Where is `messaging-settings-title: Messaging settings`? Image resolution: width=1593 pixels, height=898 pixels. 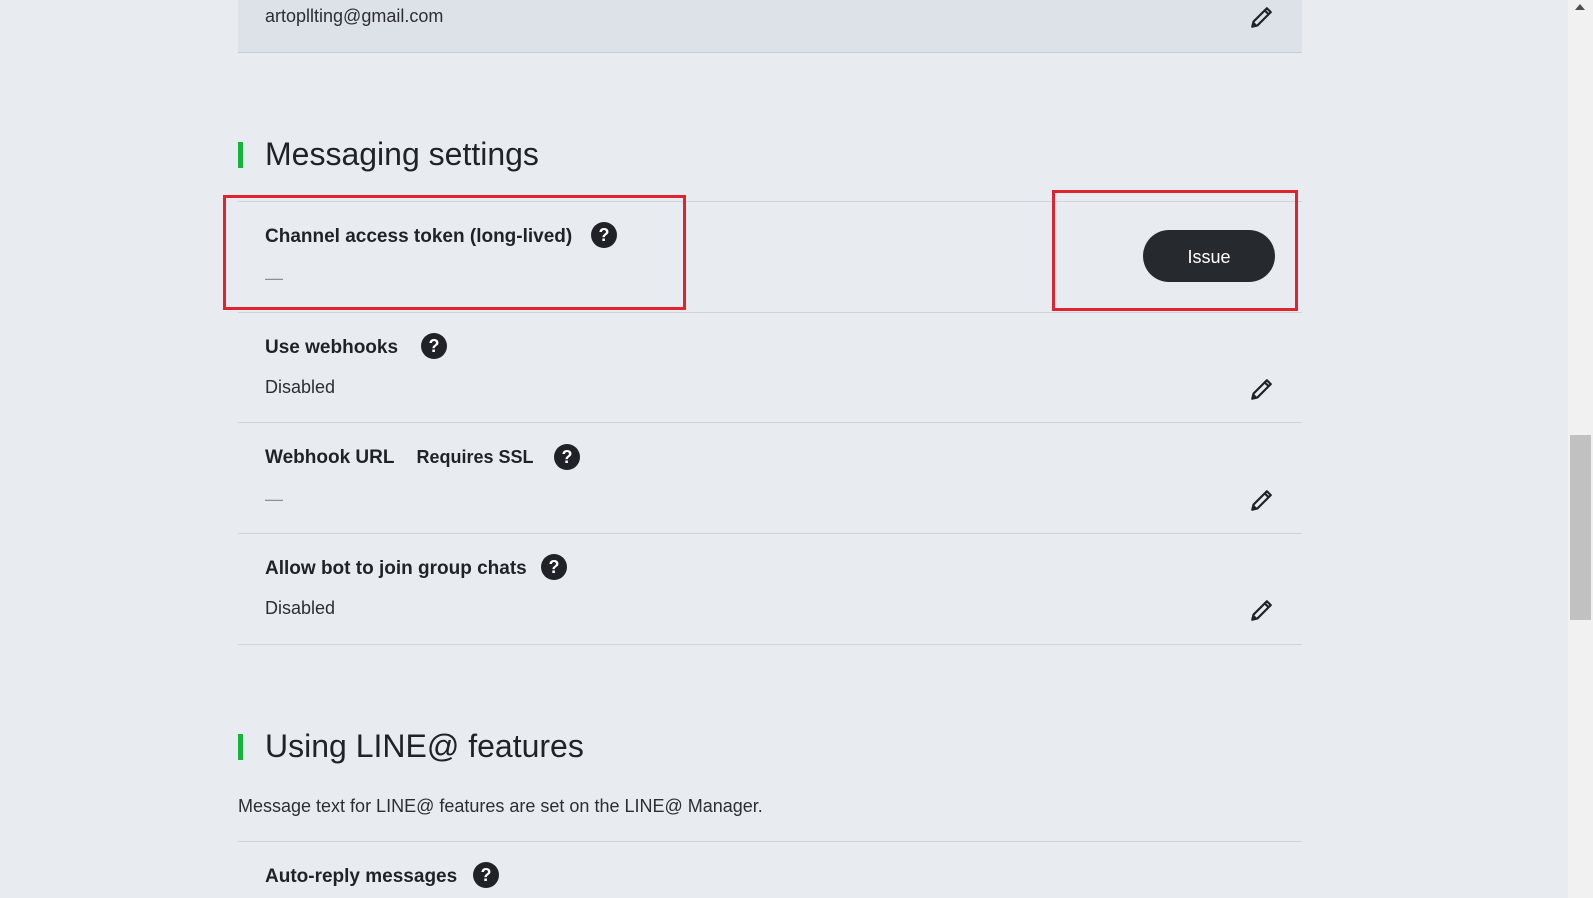 messaging-settings-title: Messaging settings is located at coordinates (402, 154).